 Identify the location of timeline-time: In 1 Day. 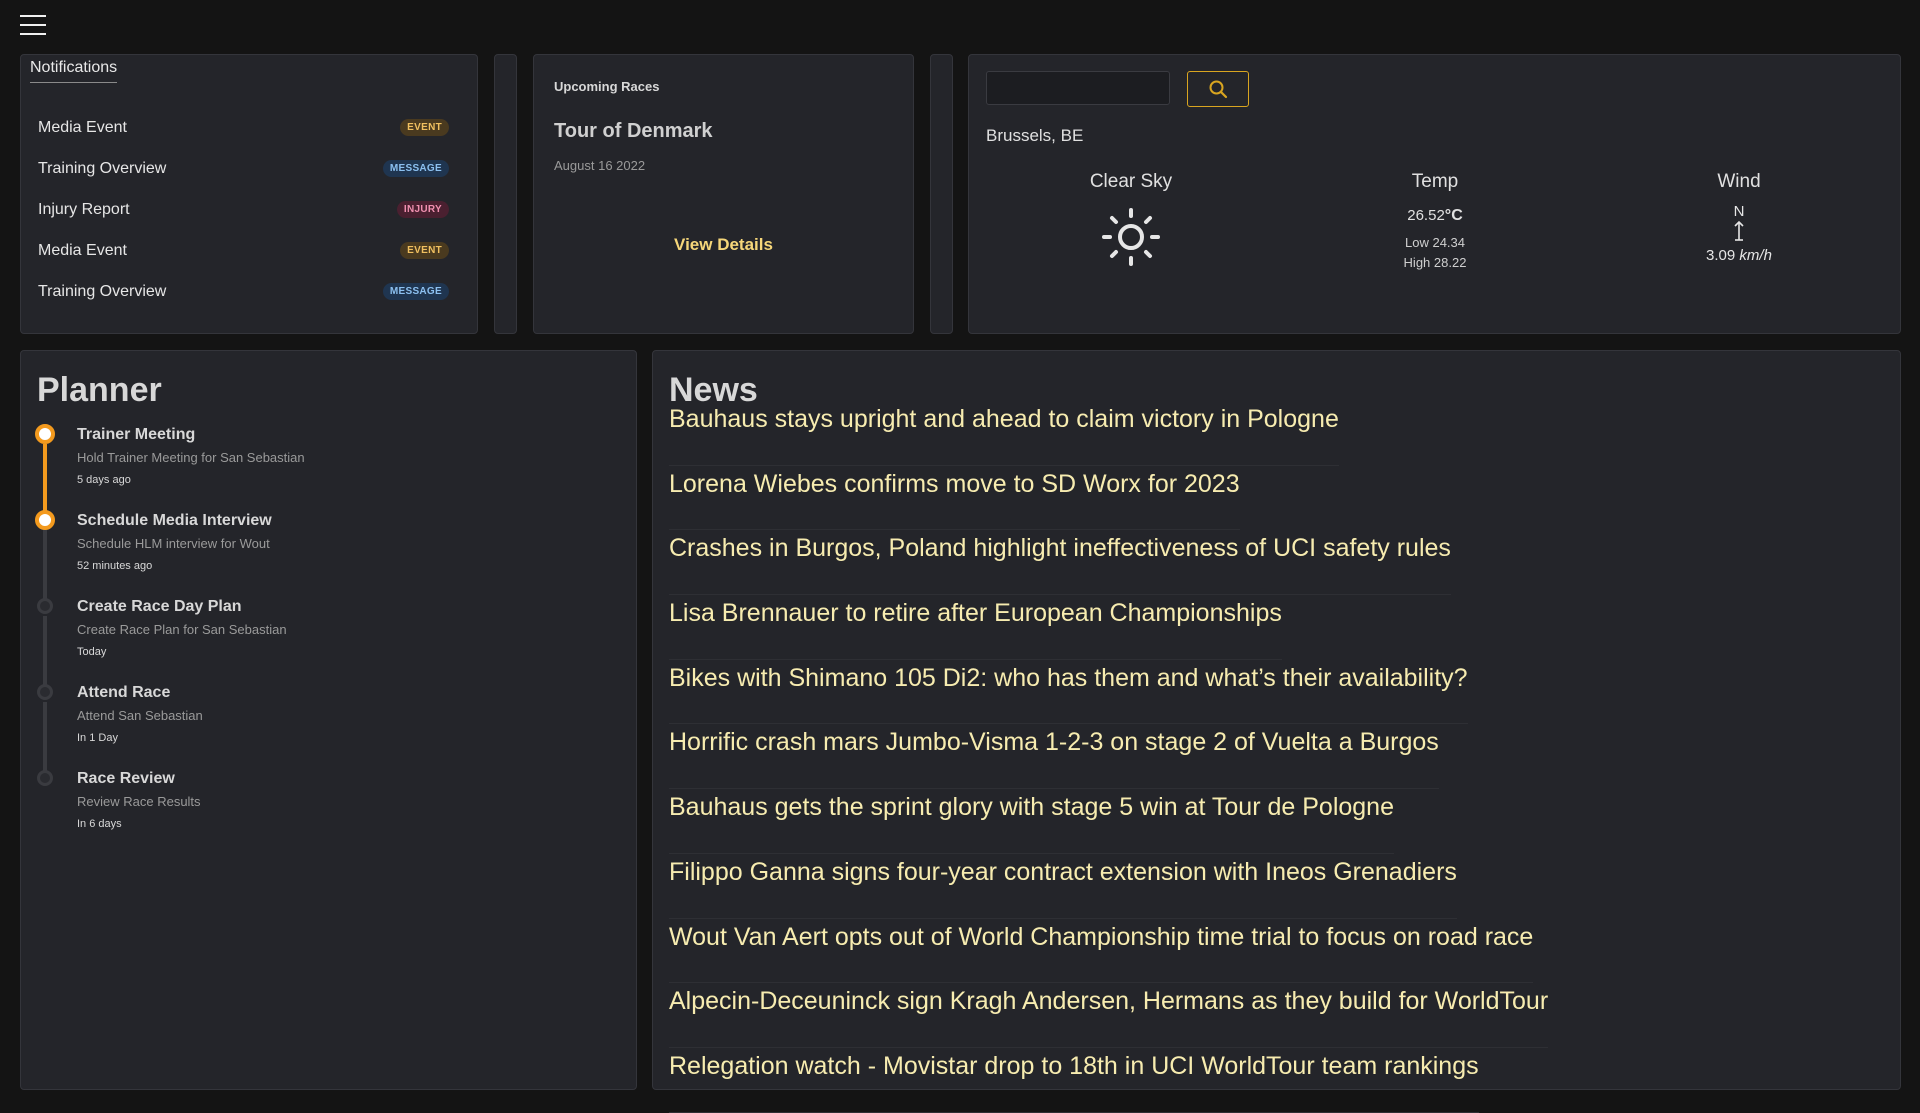
(97, 738).